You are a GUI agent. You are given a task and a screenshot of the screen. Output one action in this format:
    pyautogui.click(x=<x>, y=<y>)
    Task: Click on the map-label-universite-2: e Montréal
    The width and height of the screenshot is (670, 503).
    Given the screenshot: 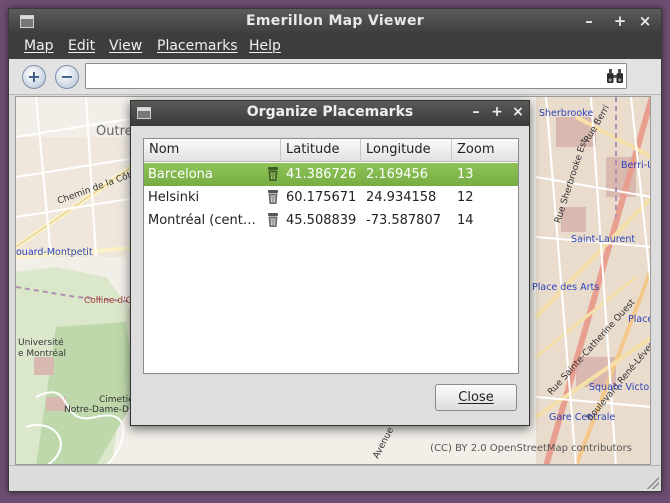 What is the action you would take?
    pyautogui.click(x=42, y=354)
    